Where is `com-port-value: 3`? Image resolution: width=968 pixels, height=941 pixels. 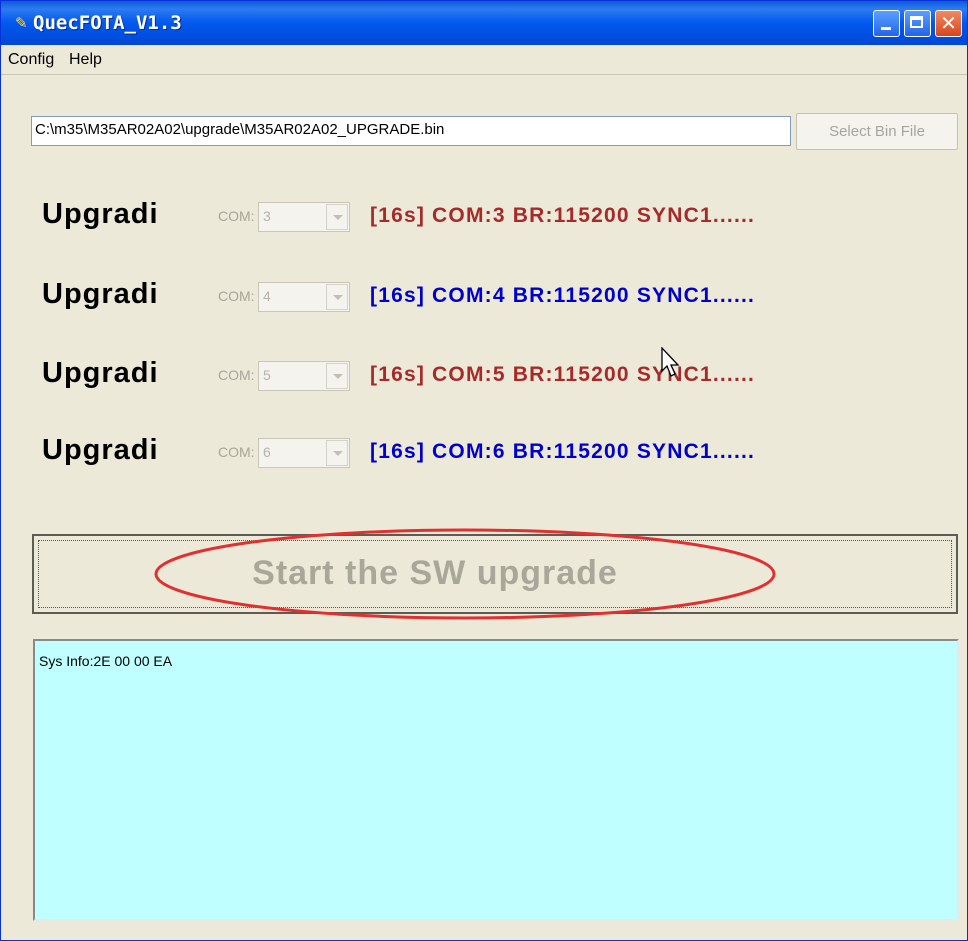 com-port-value: 3 is located at coordinates (267, 216).